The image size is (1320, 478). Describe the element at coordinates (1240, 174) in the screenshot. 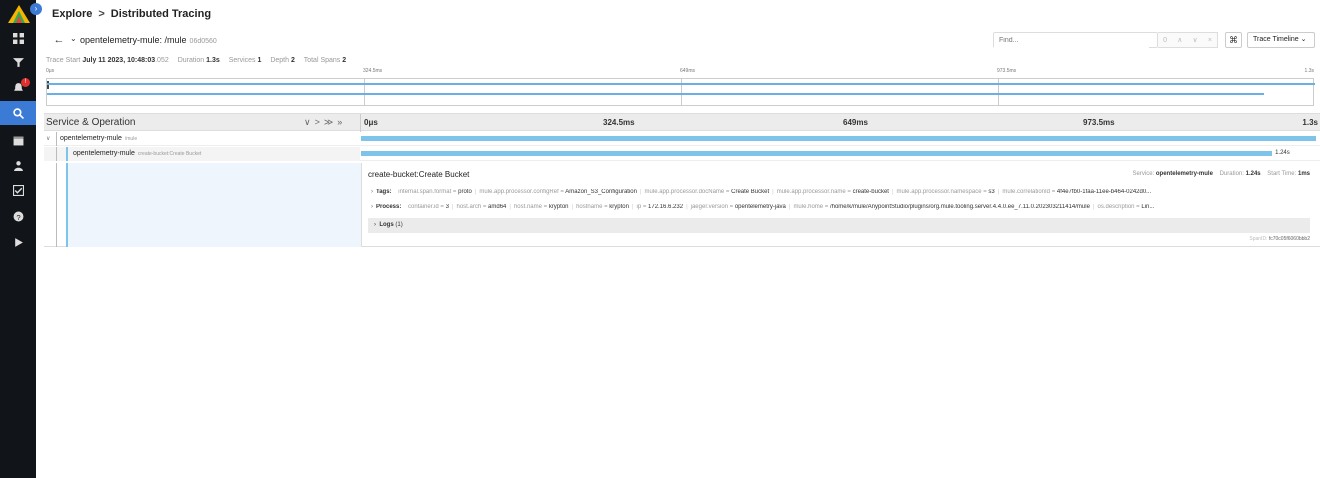

I see `detail-duration: Duration: 1.24s` at that location.